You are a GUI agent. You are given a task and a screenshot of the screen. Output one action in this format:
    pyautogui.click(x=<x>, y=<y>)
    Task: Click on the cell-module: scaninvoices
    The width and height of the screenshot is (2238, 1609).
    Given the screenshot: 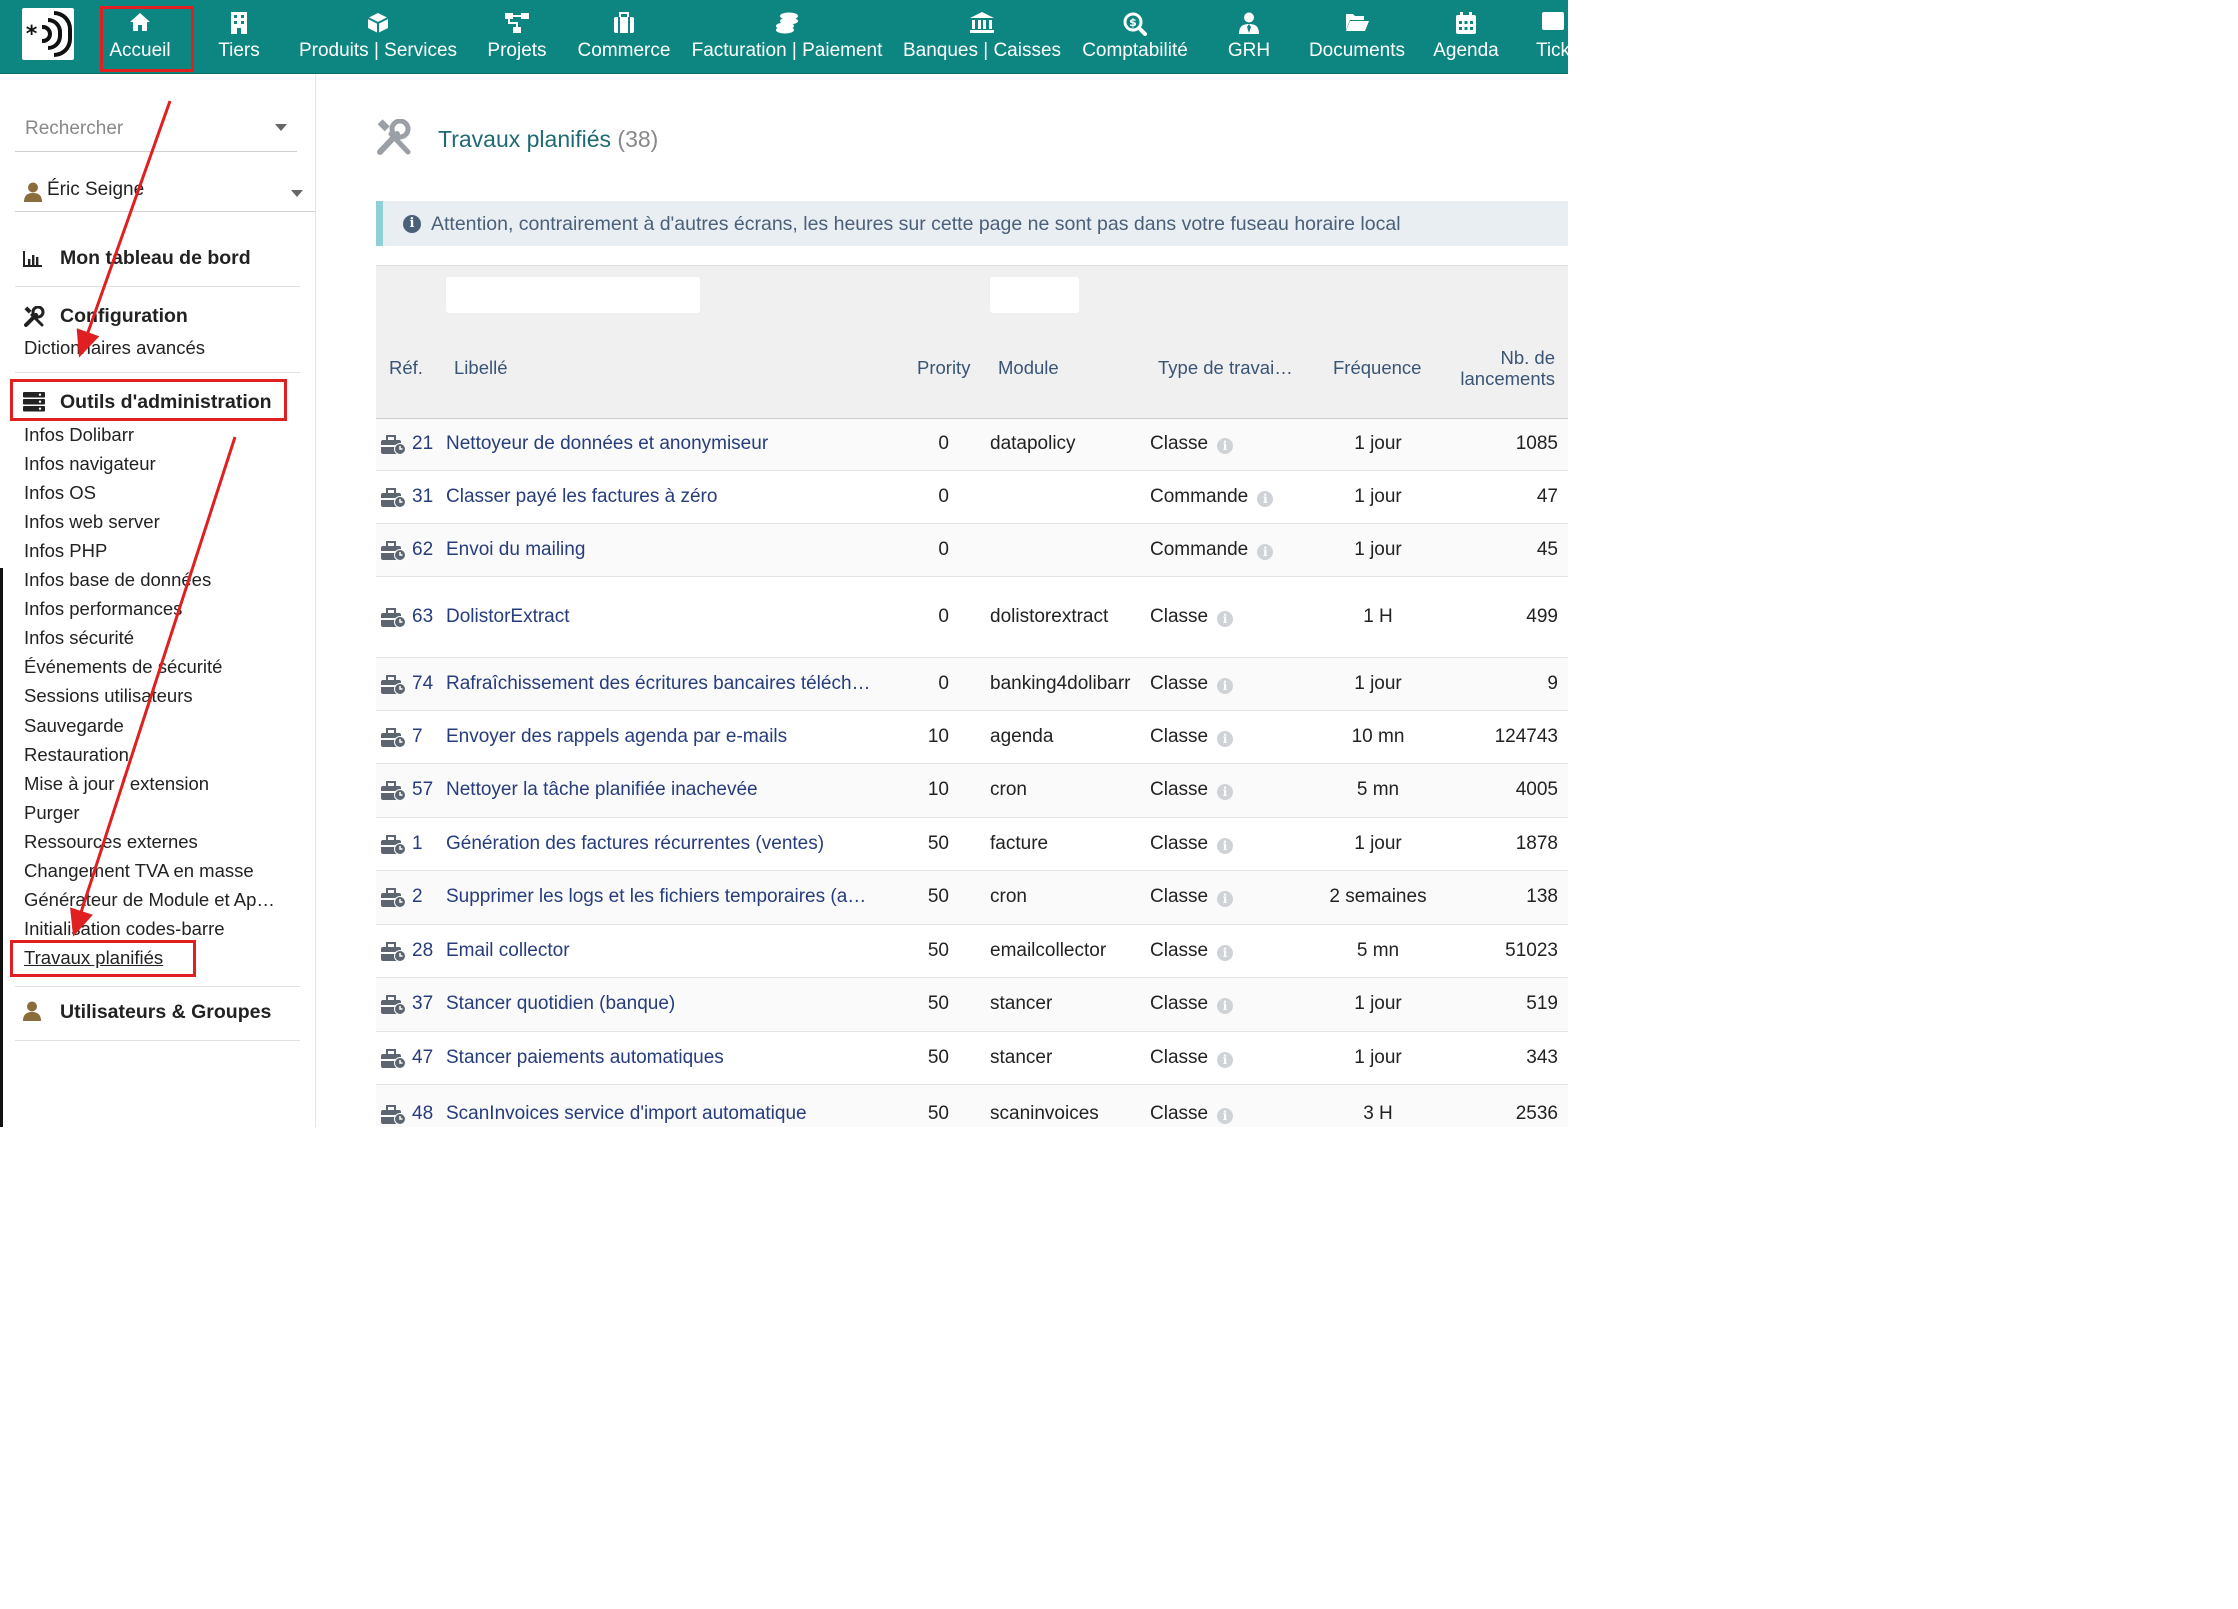 What is the action you would take?
    pyautogui.click(x=1044, y=1114)
    